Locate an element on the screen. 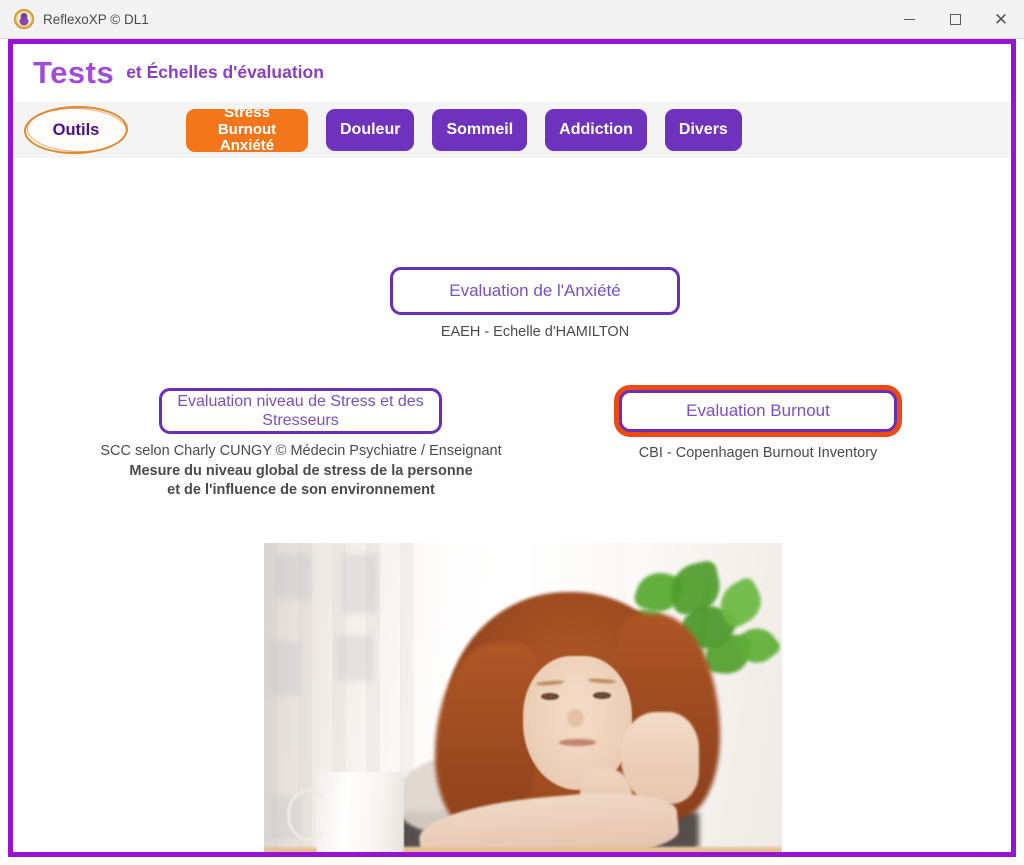 The image size is (1024, 865). evaluation-anxiete-caption: EAEH - Echelle d'HAMILTON is located at coordinates (535, 333).